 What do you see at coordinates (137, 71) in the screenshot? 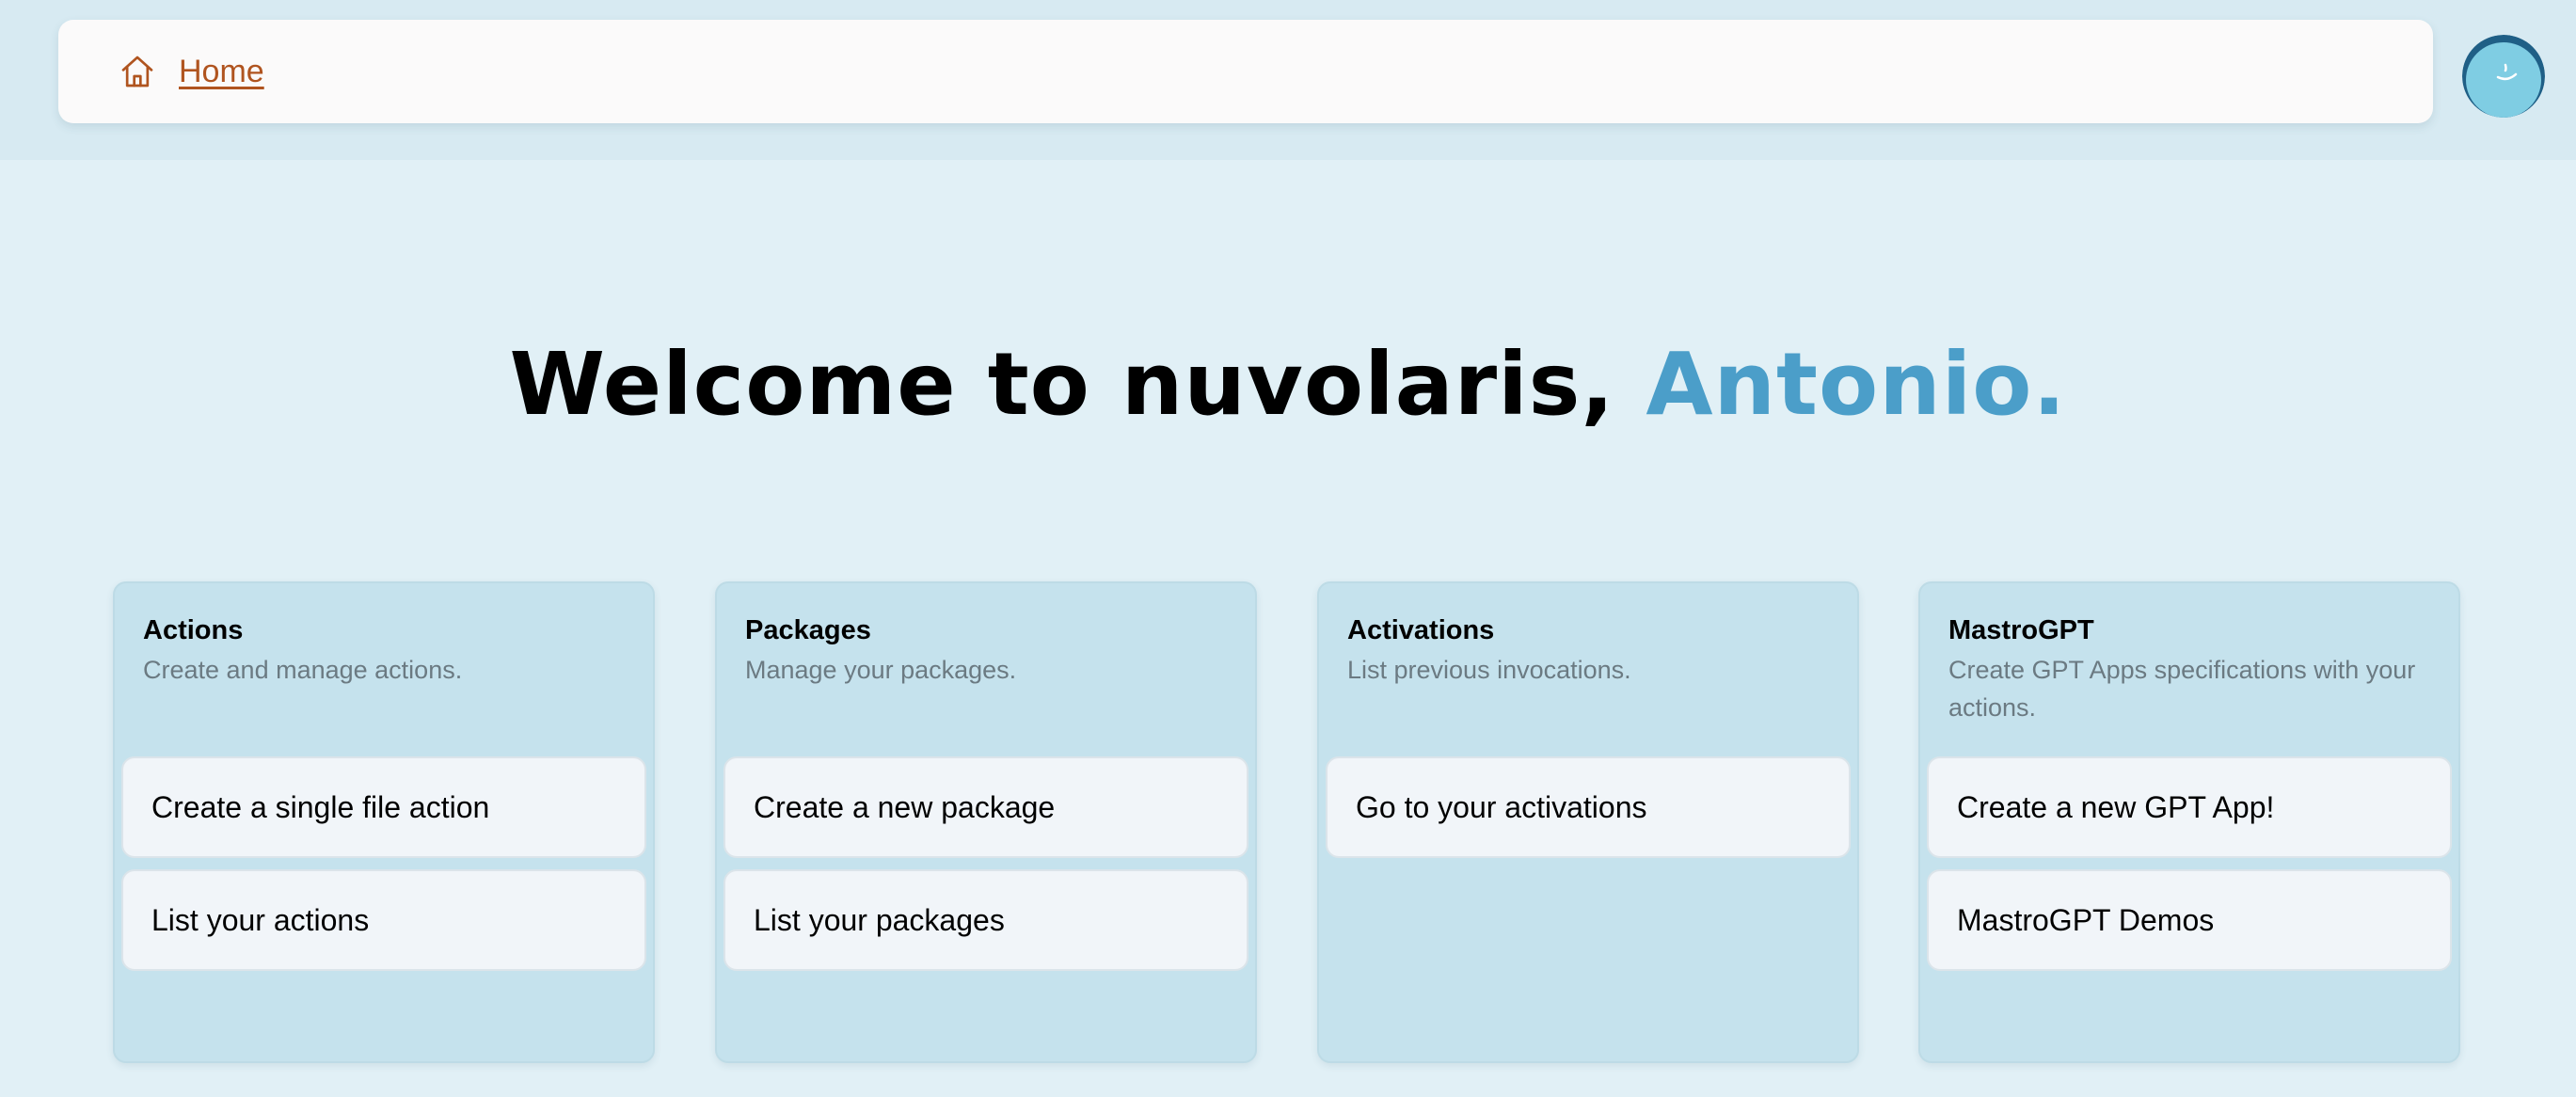
I see `home-icon` at bounding box center [137, 71].